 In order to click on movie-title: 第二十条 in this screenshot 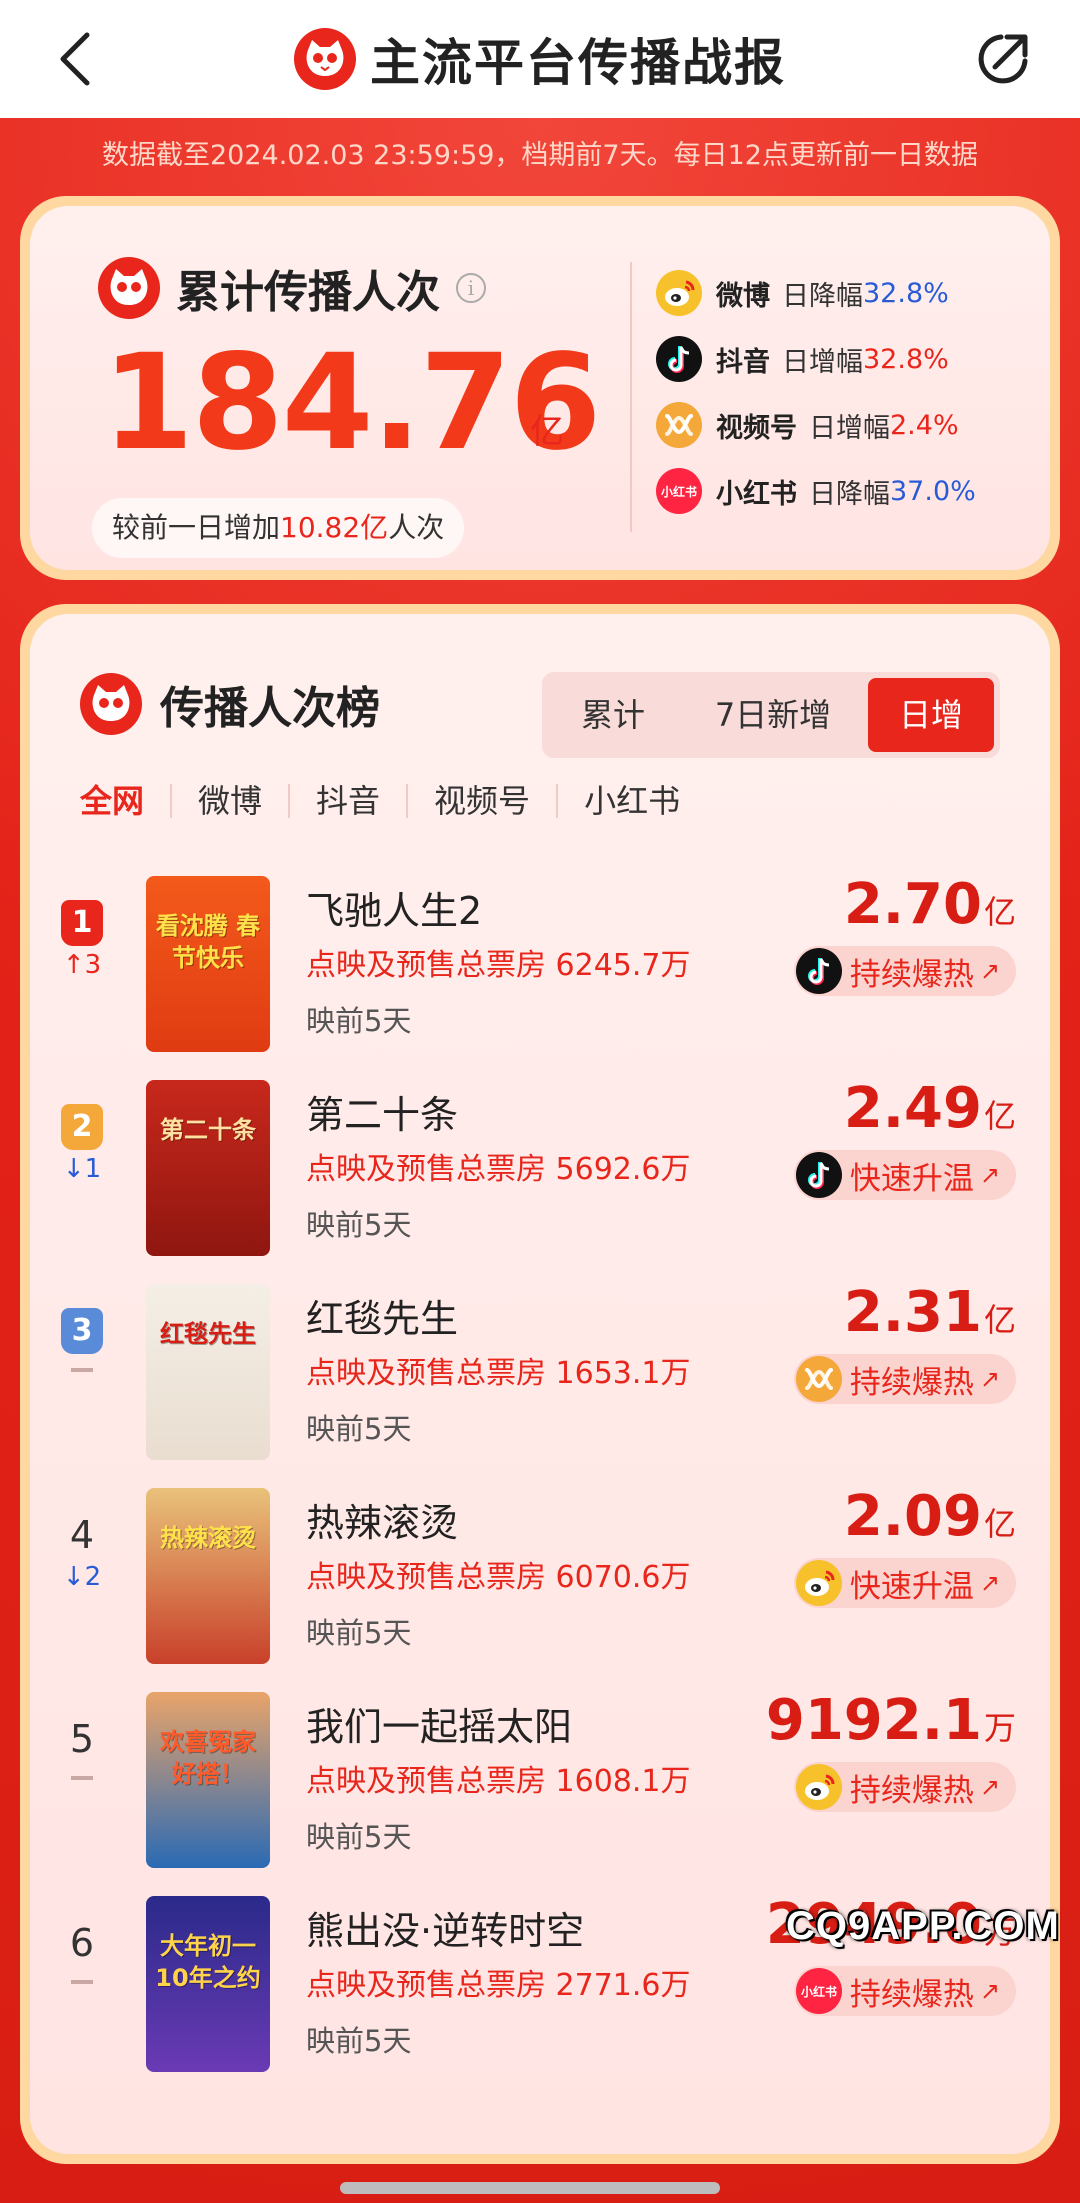, I will do `click(382, 1115)`.